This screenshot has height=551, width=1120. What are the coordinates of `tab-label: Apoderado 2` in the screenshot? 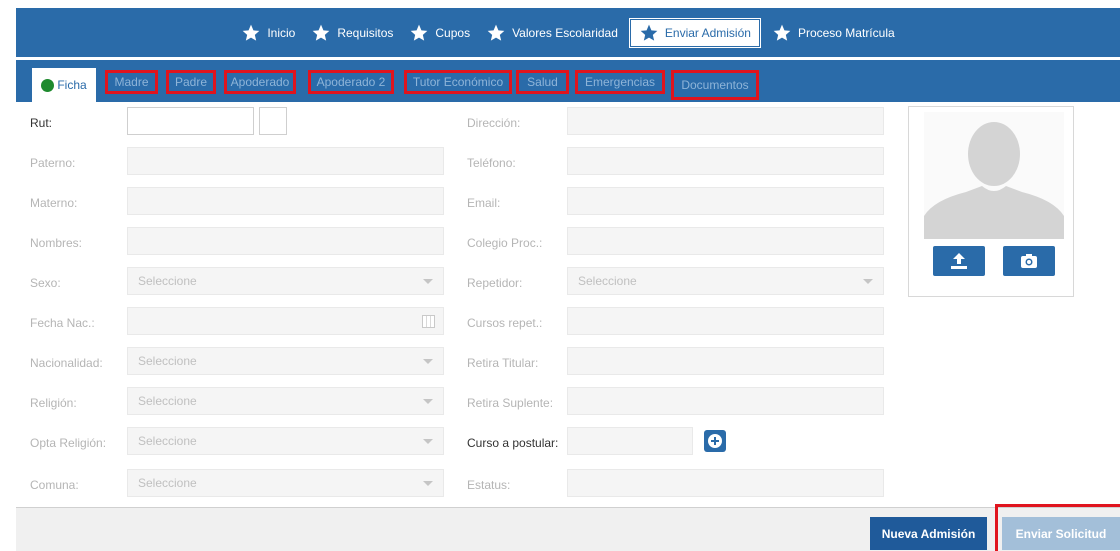 It's located at (351, 82).